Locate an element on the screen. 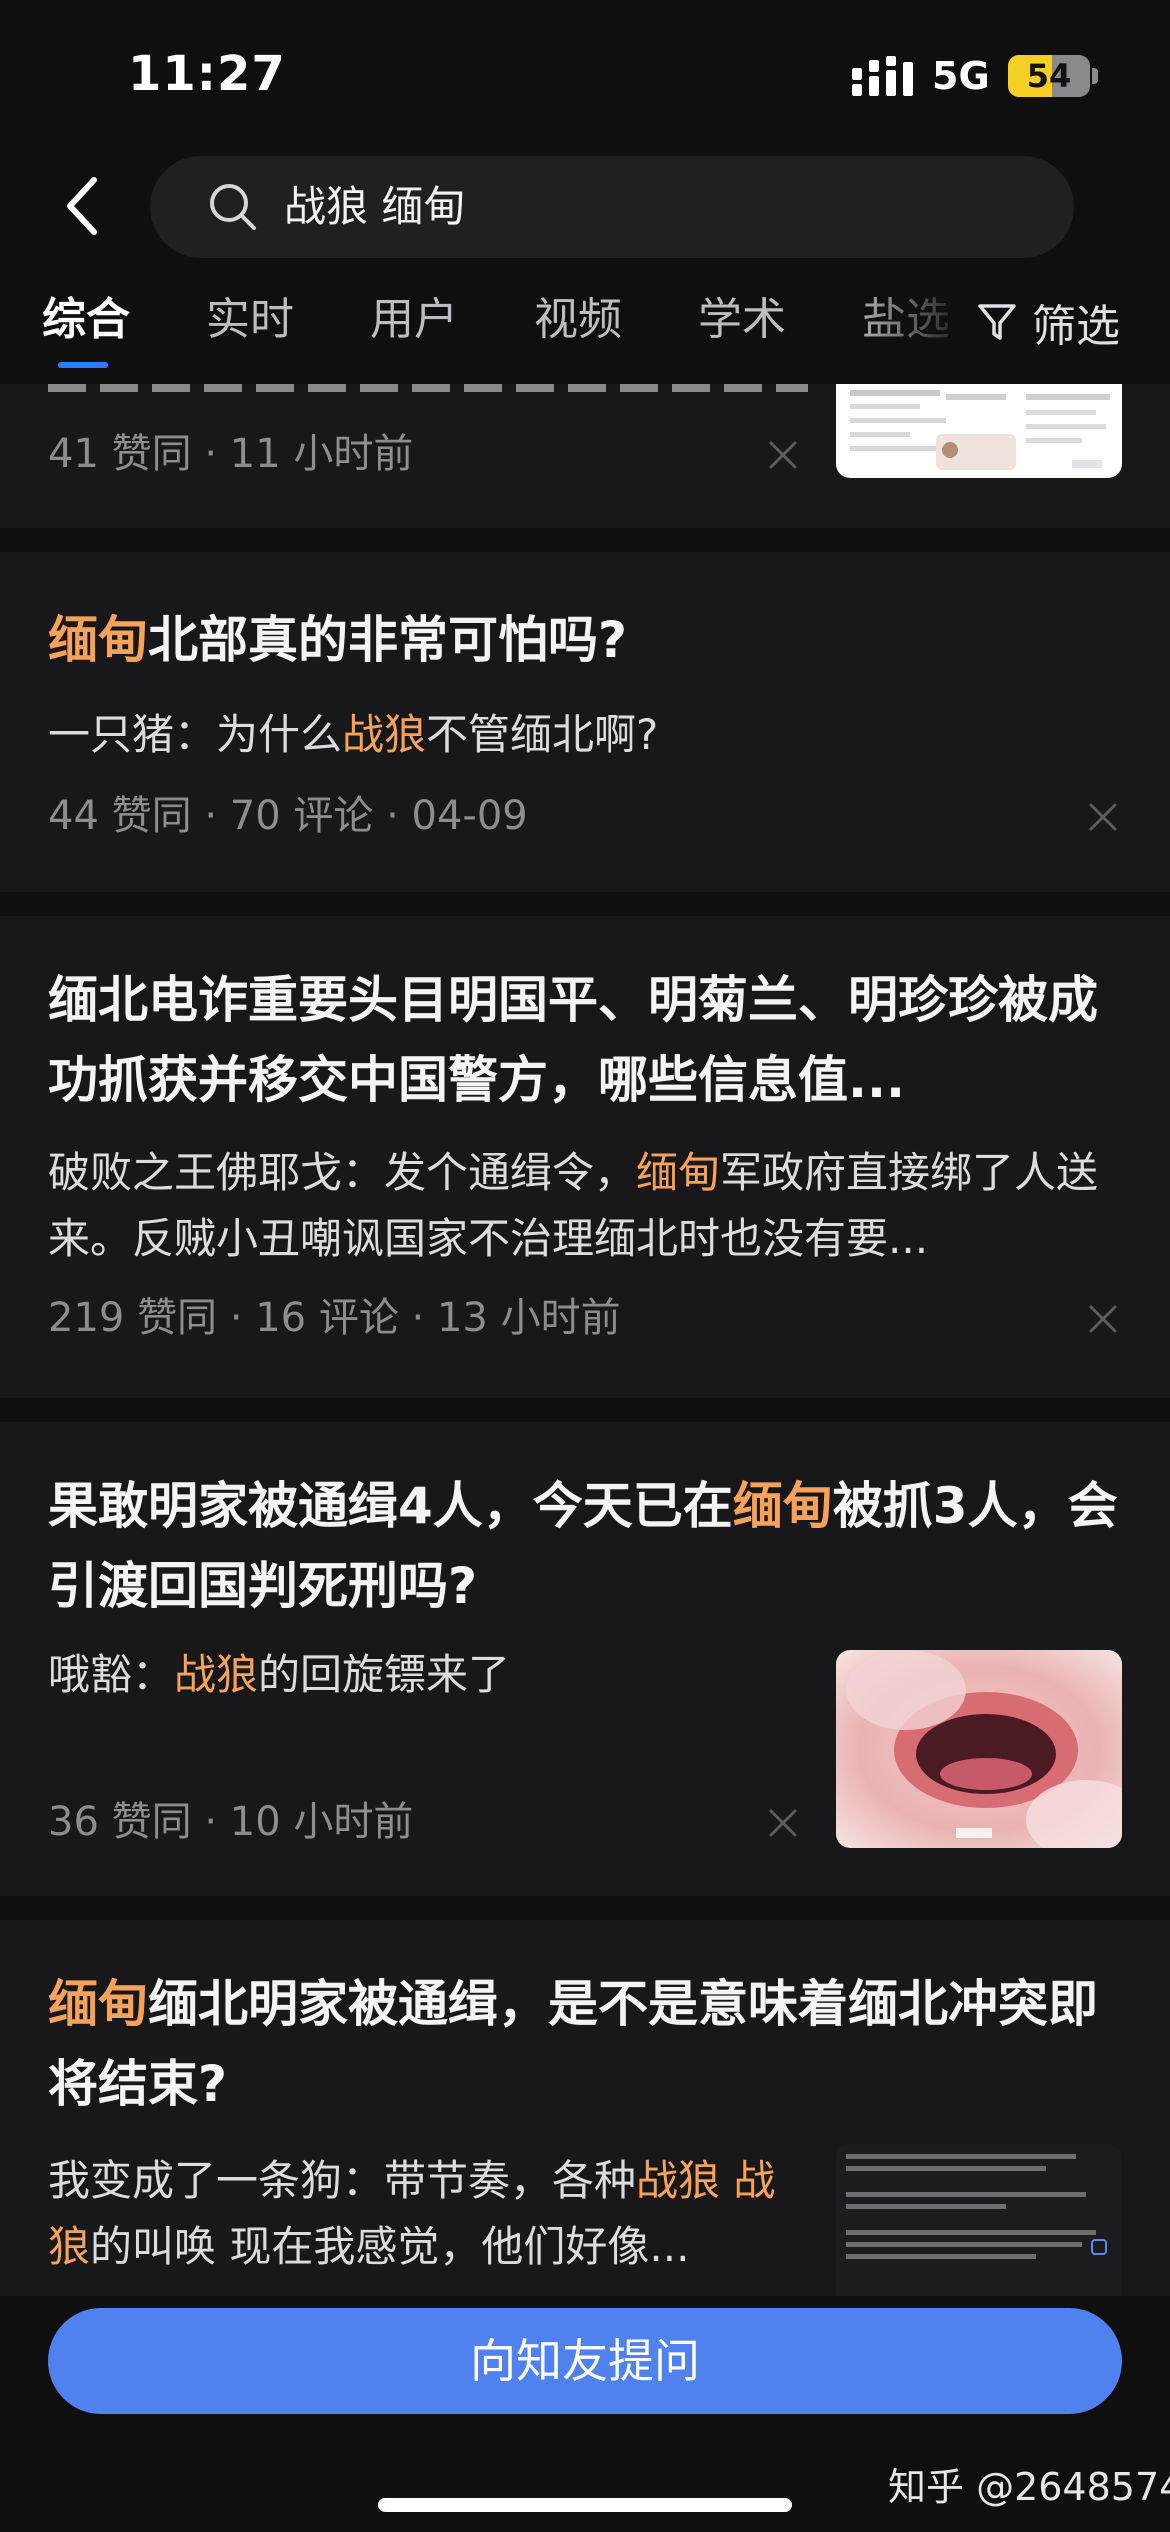 The height and width of the screenshot is (2532, 1170). title-text: 缅北明家被通缉，是不是意味着缅北冲突即将结束? is located at coordinates (573, 2044).